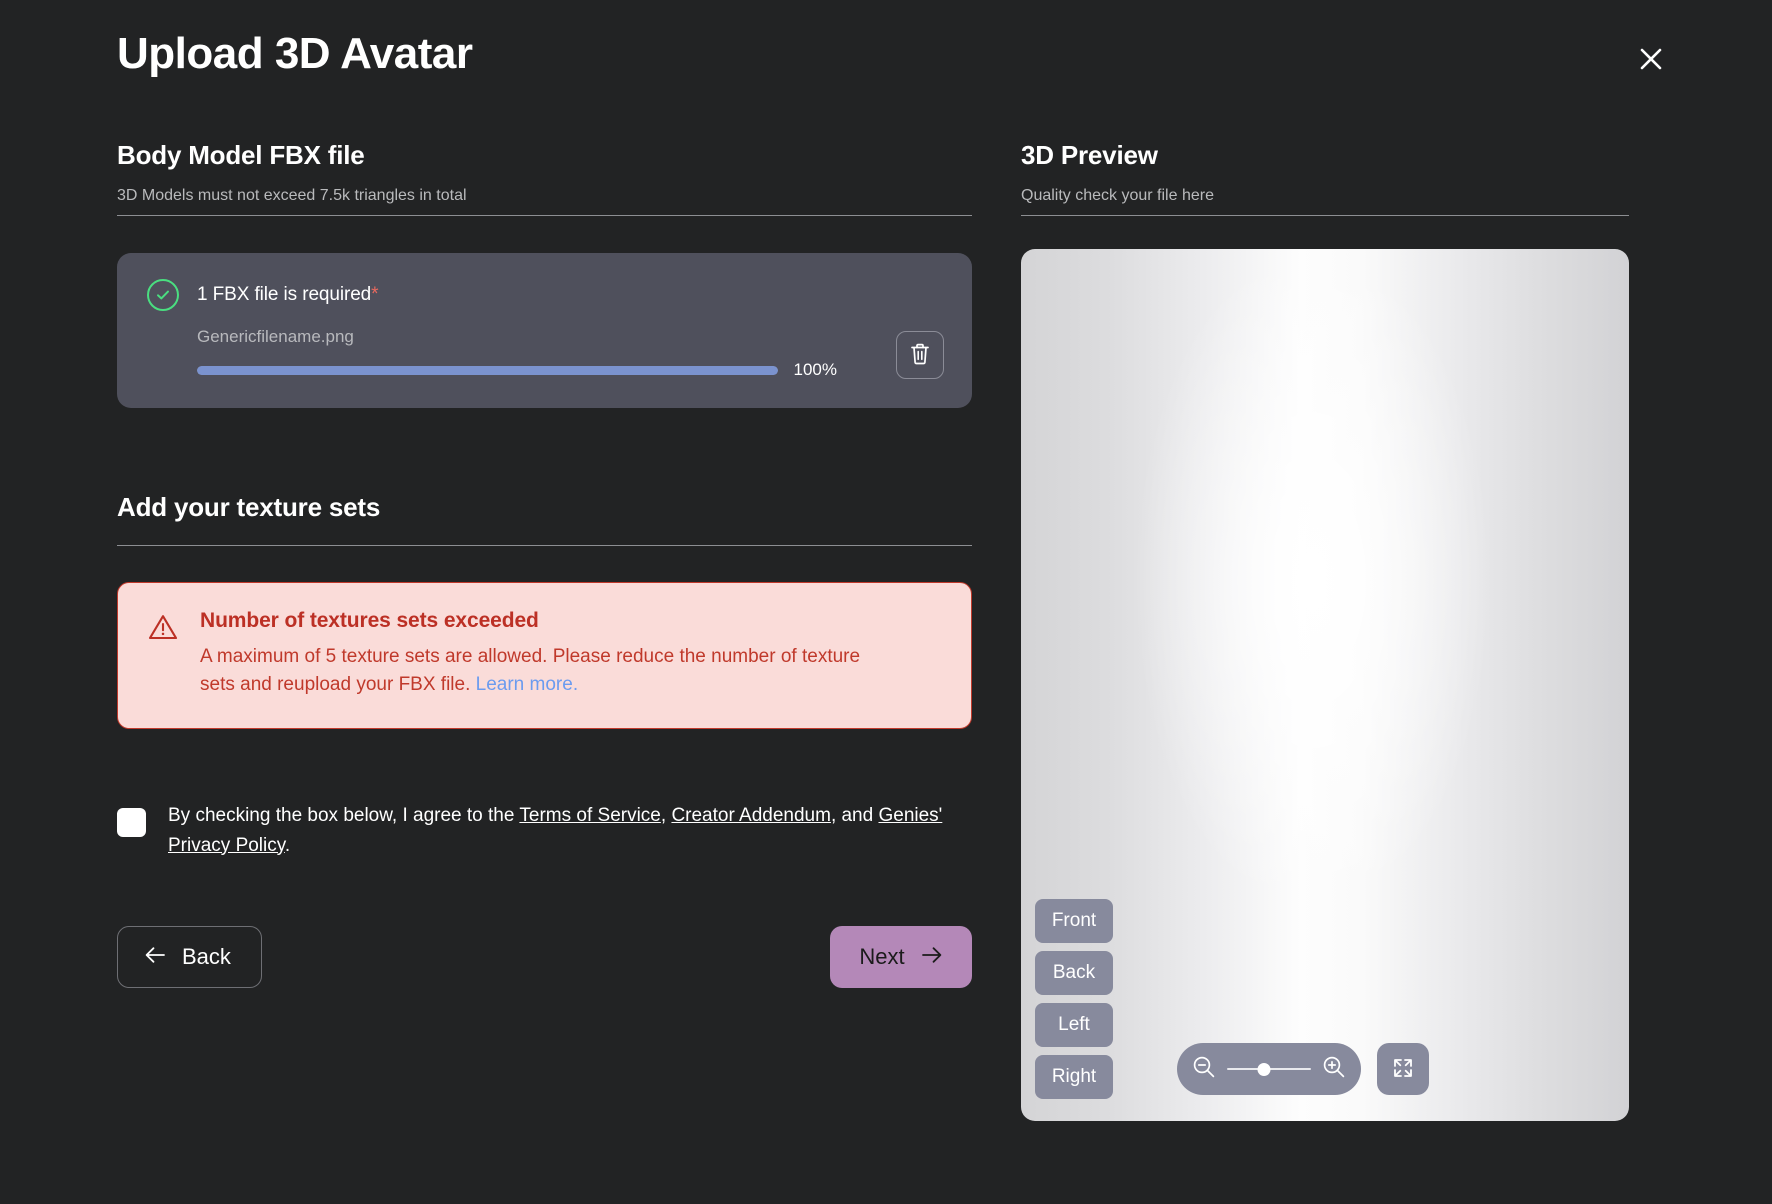 The width and height of the screenshot is (1772, 1204). Describe the element at coordinates (1204, 1069) in the screenshot. I see `zoom-out-icon` at that location.